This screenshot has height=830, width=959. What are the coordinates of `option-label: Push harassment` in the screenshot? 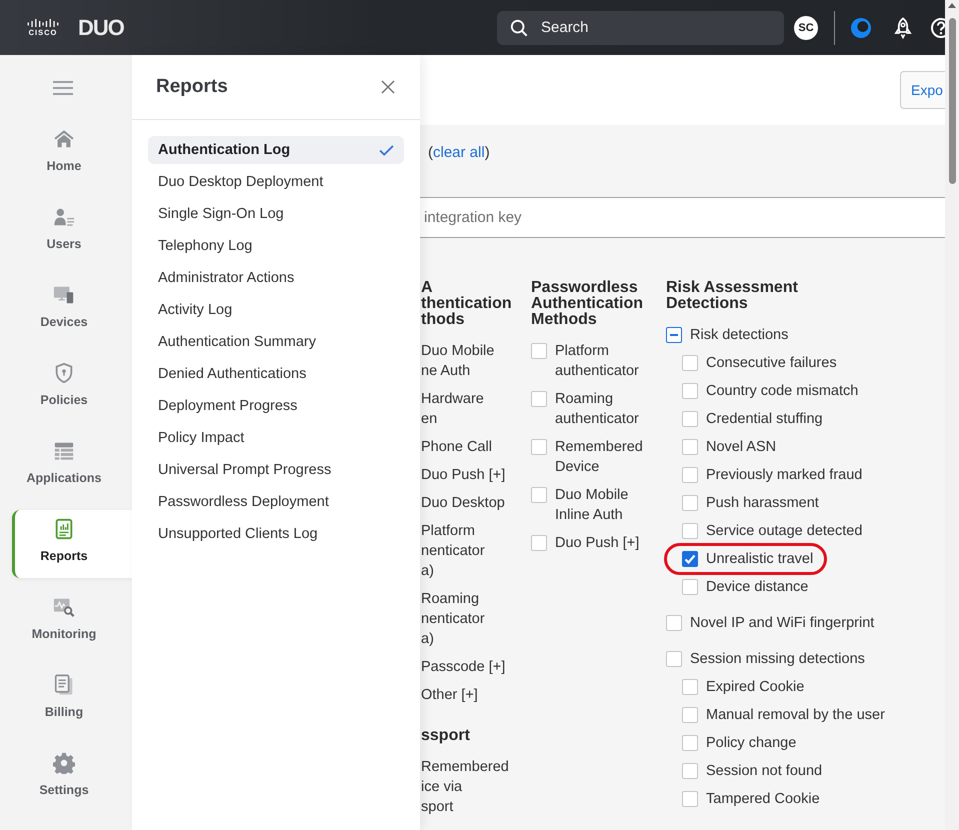 It's located at (762, 503).